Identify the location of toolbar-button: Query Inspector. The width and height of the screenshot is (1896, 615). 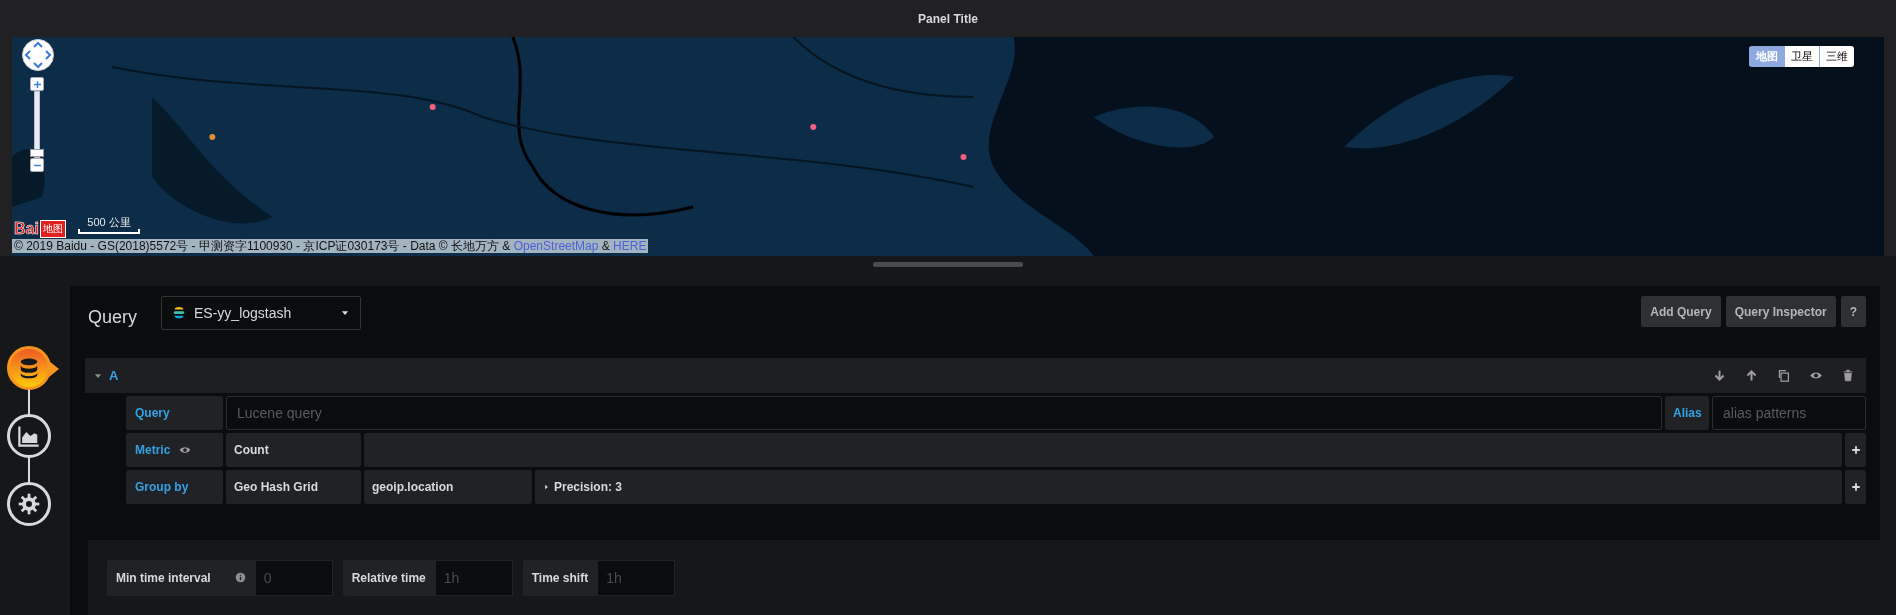
(1780, 311).